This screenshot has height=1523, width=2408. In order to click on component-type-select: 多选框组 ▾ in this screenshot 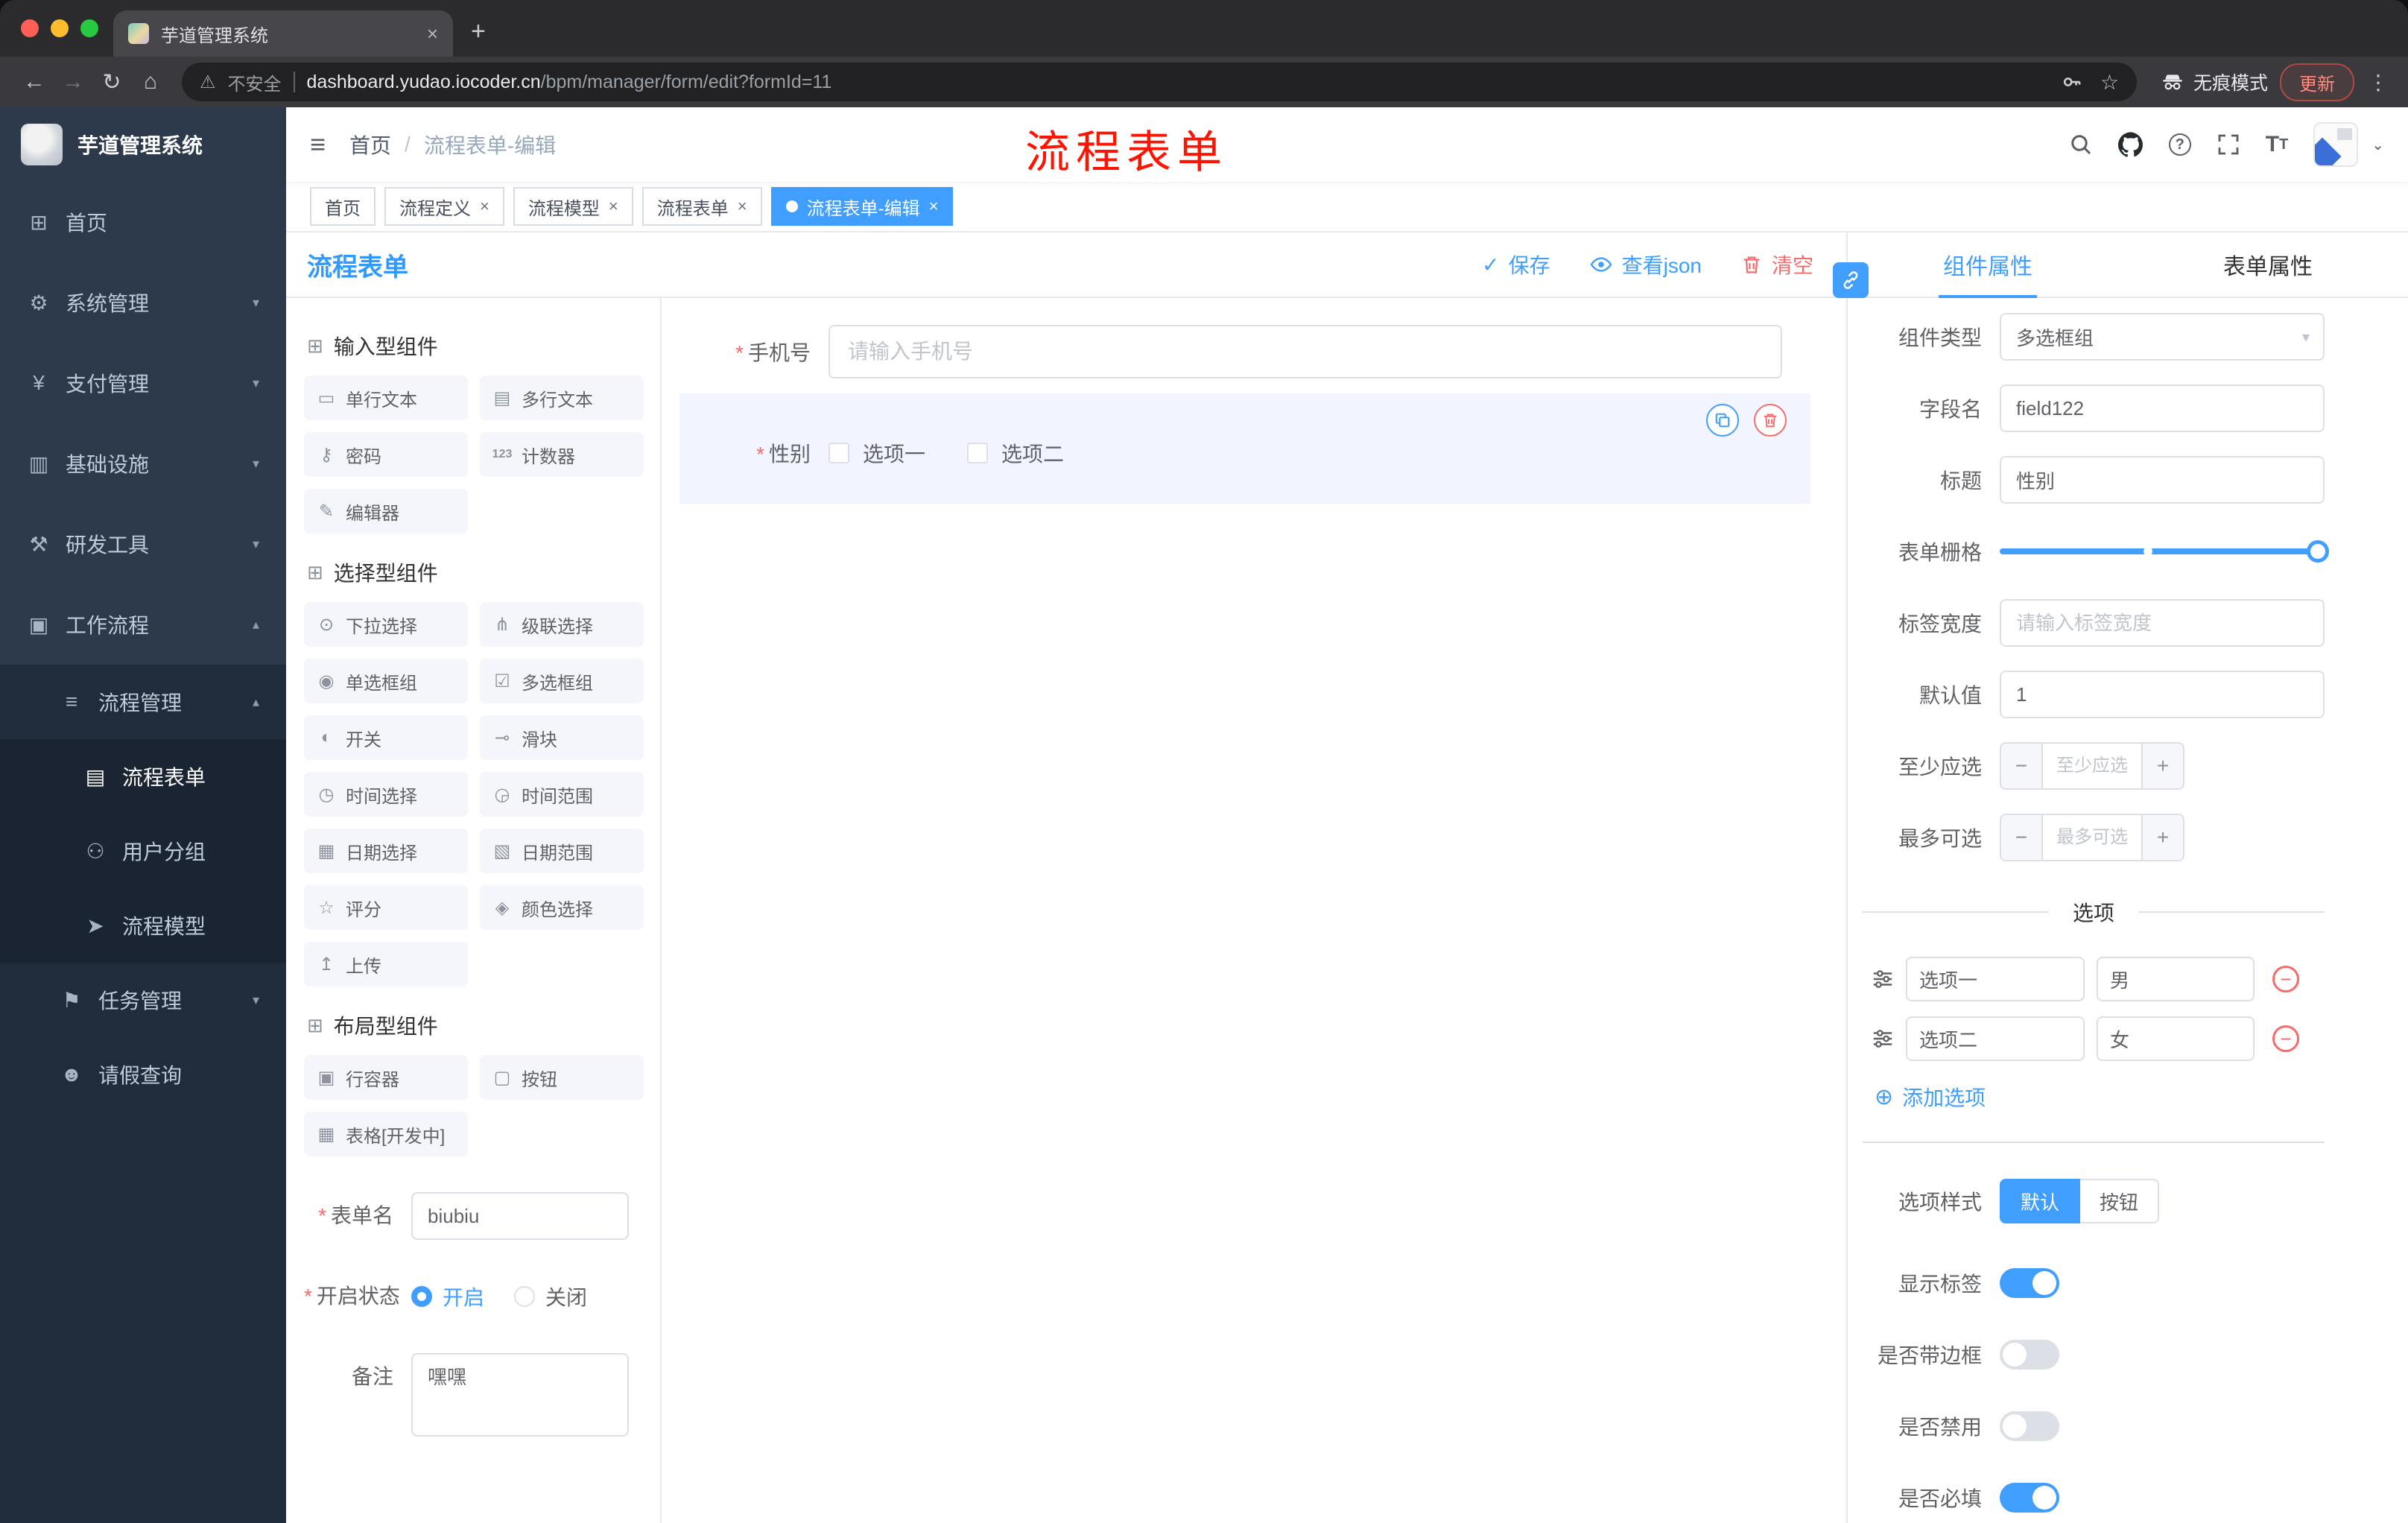, I will do `click(2162, 337)`.